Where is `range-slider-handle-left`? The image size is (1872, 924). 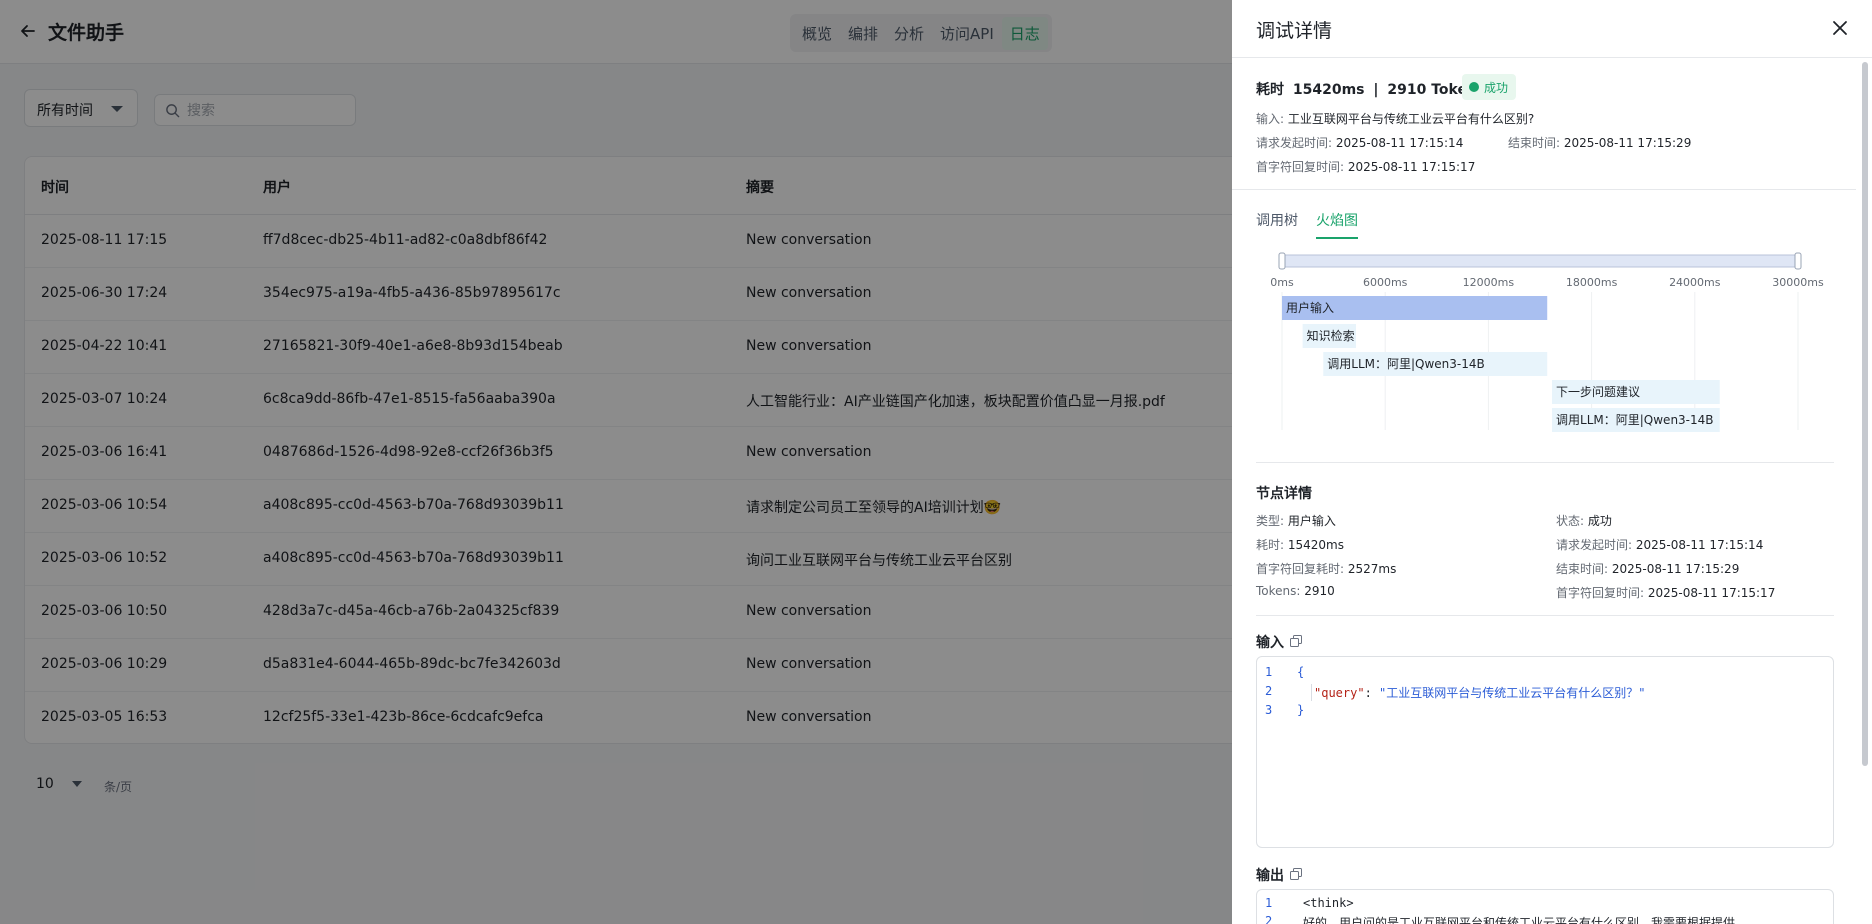
range-slider-handle-left is located at coordinates (1282, 261).